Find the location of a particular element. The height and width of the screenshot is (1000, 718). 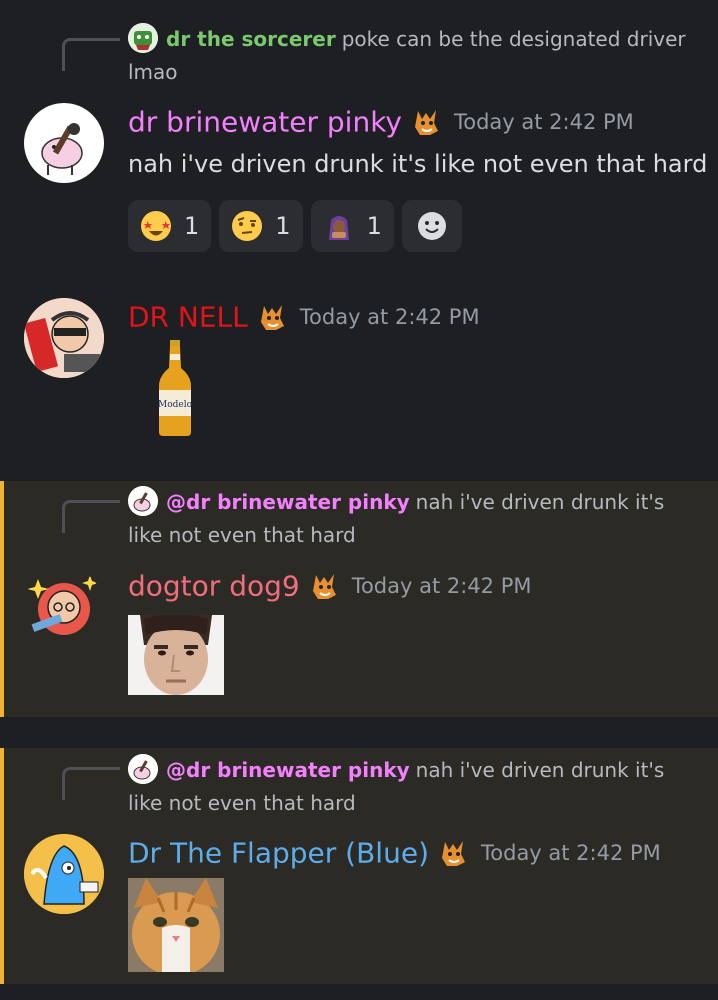

smiley-add-icon is located at coordinates (431, 226).